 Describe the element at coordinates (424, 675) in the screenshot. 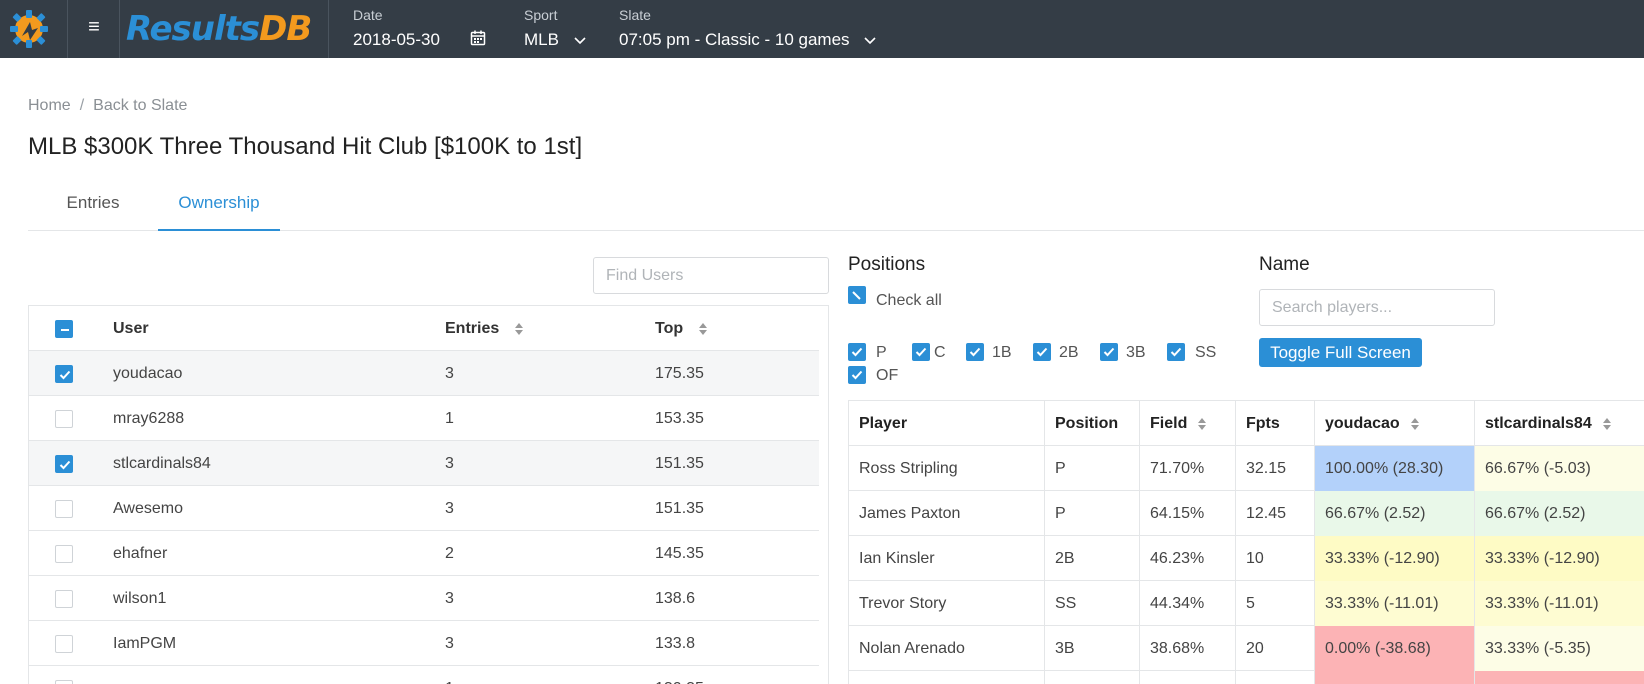

I see `table-row: 1 130.35` at that location.